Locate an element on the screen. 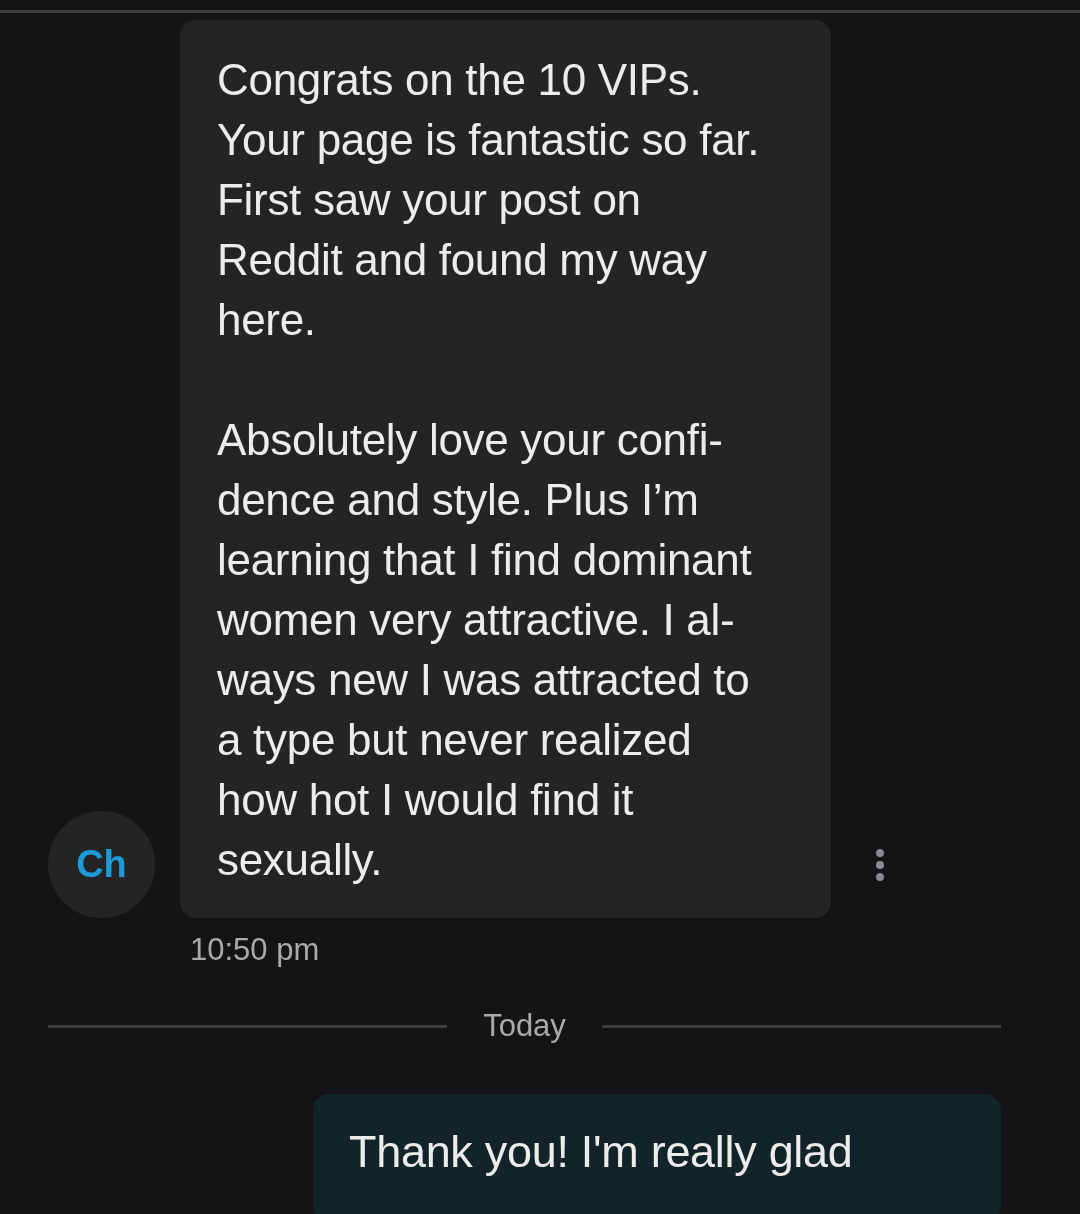 This screenshot has height=1214, width=1080. message-text: Thank you! I'm really glad is located at coordinates (601, 1152).